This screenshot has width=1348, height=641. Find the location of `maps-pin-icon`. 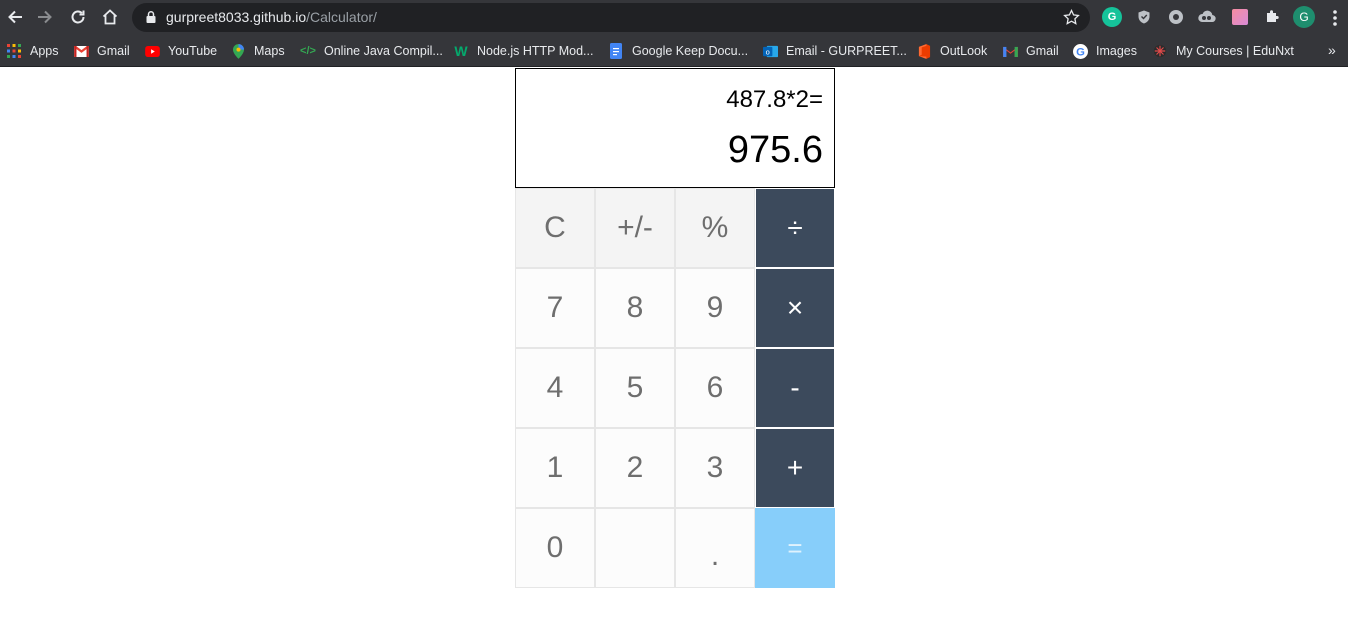

maps-pin-icon is located at coordinates (238, 51).